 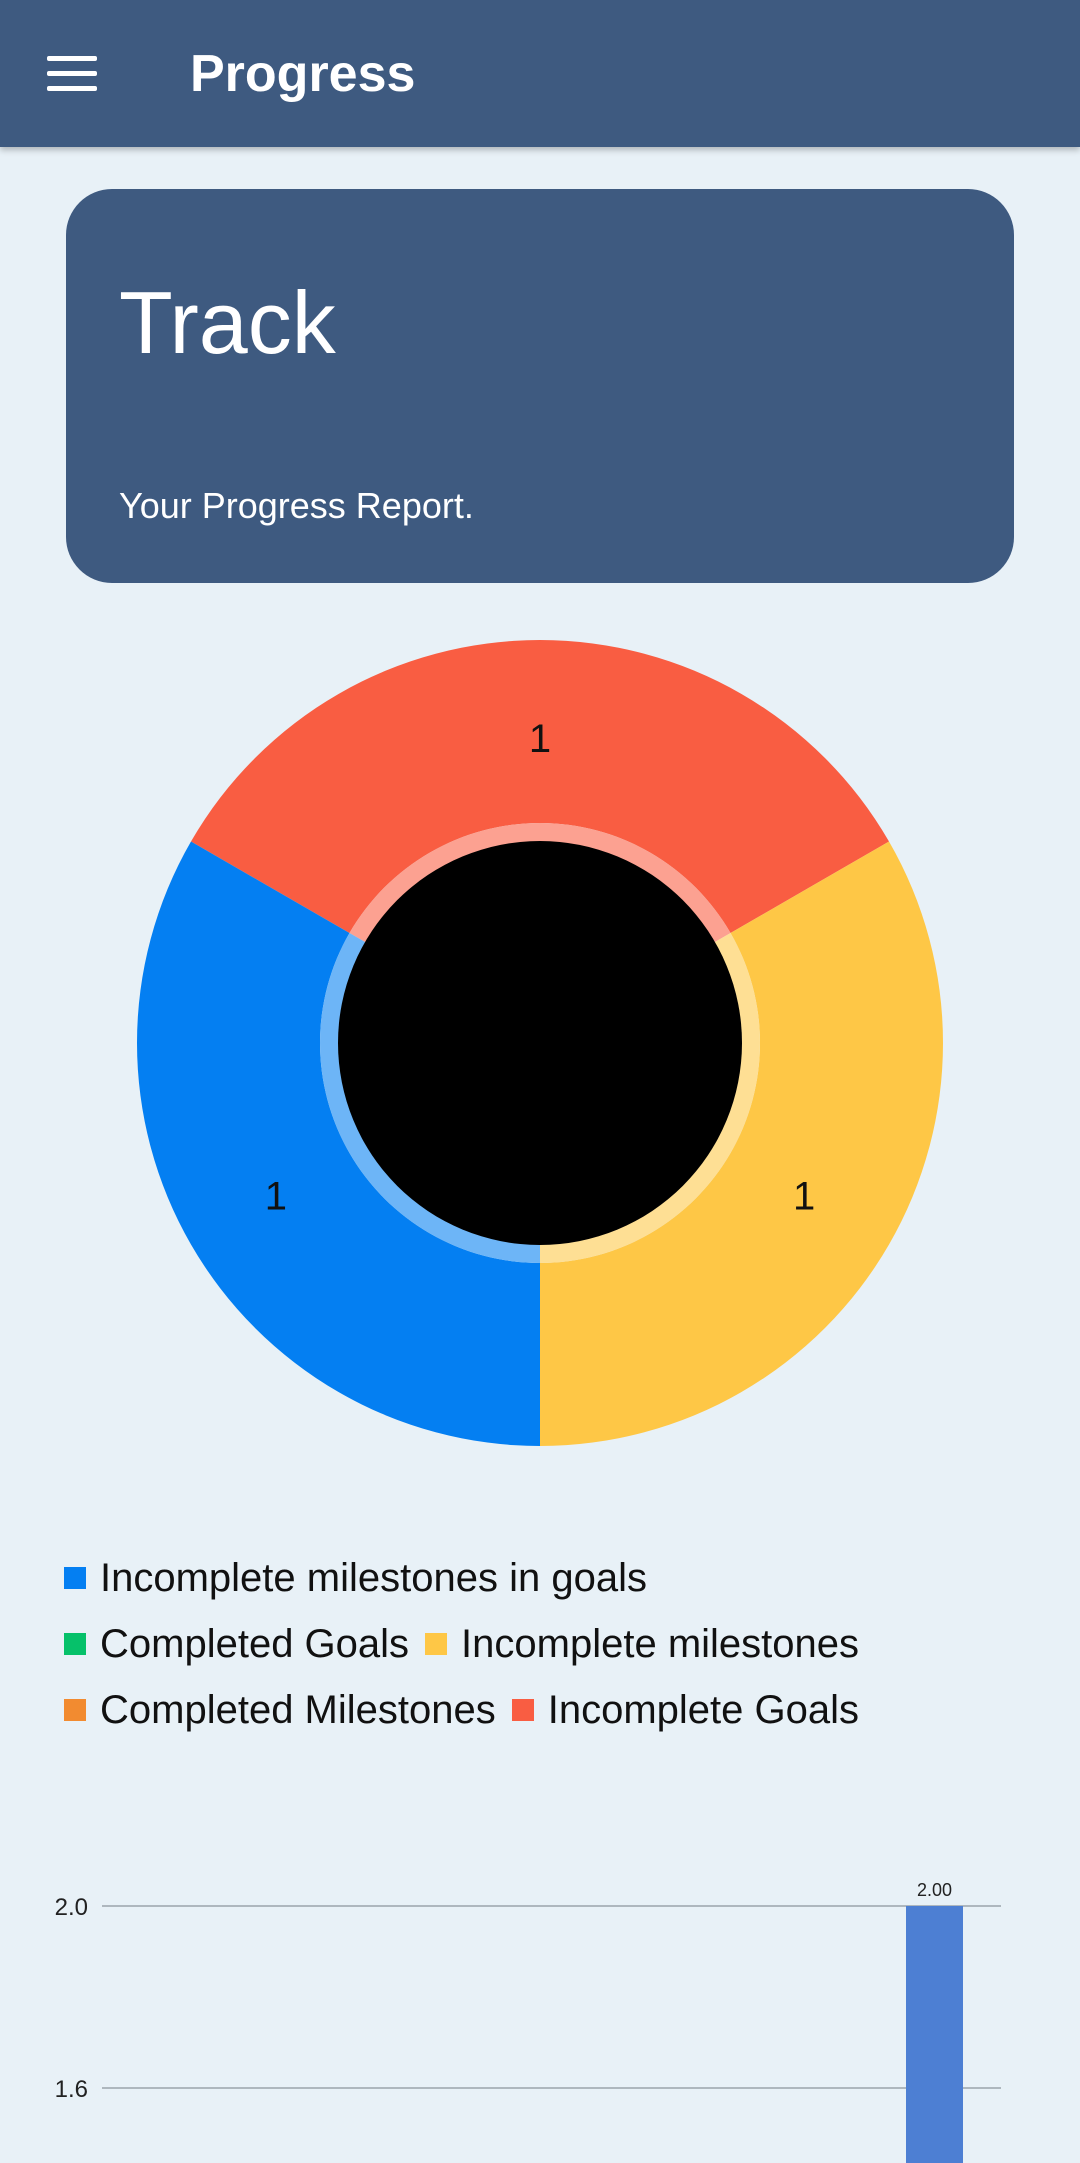 I want to click on legend-row: Incomplete milestones in goals, so click(x=542, y=1578).